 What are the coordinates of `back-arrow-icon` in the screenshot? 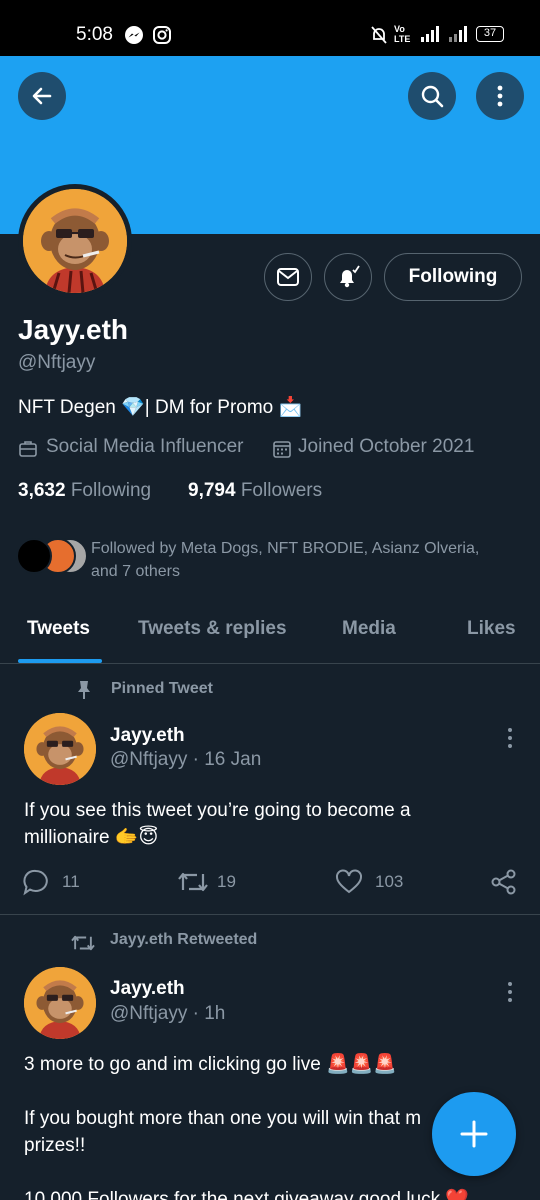 It's located at (42, 96).